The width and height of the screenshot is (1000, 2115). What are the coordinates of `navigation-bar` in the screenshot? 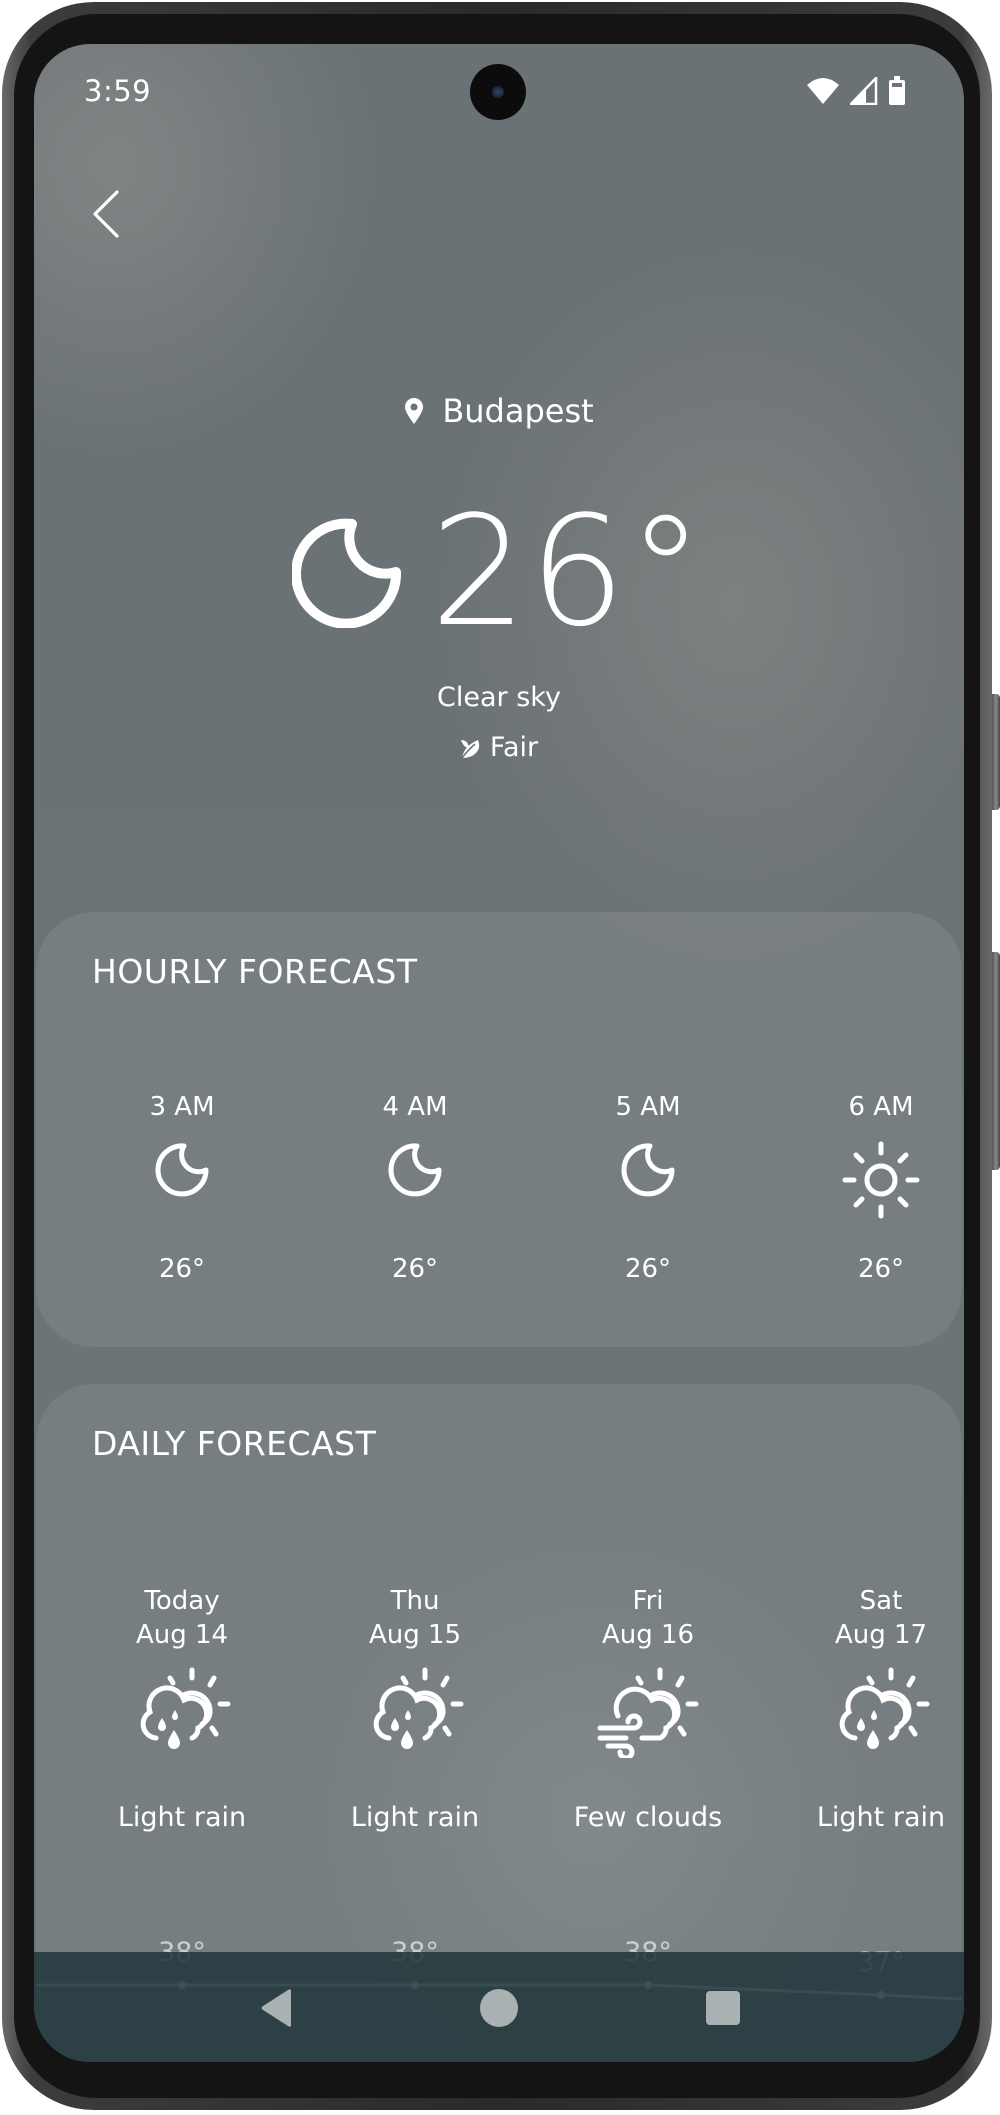 It's located at (499, 2007).